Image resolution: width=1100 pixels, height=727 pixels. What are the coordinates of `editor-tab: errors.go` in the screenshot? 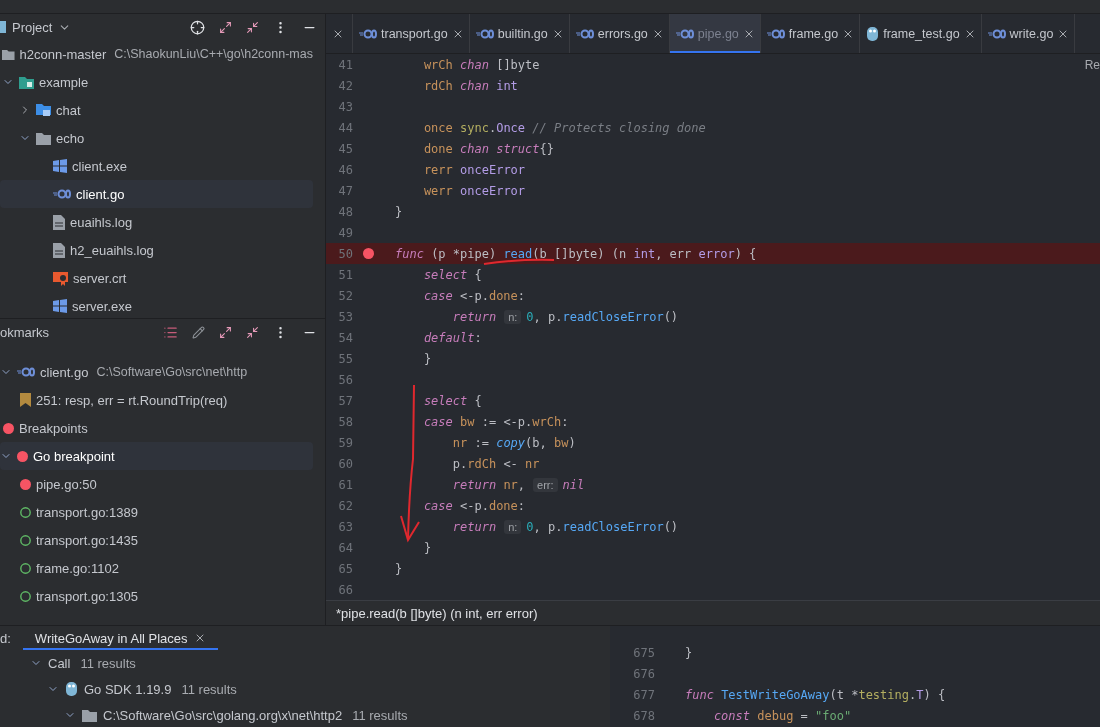 It's located at (619, 33).